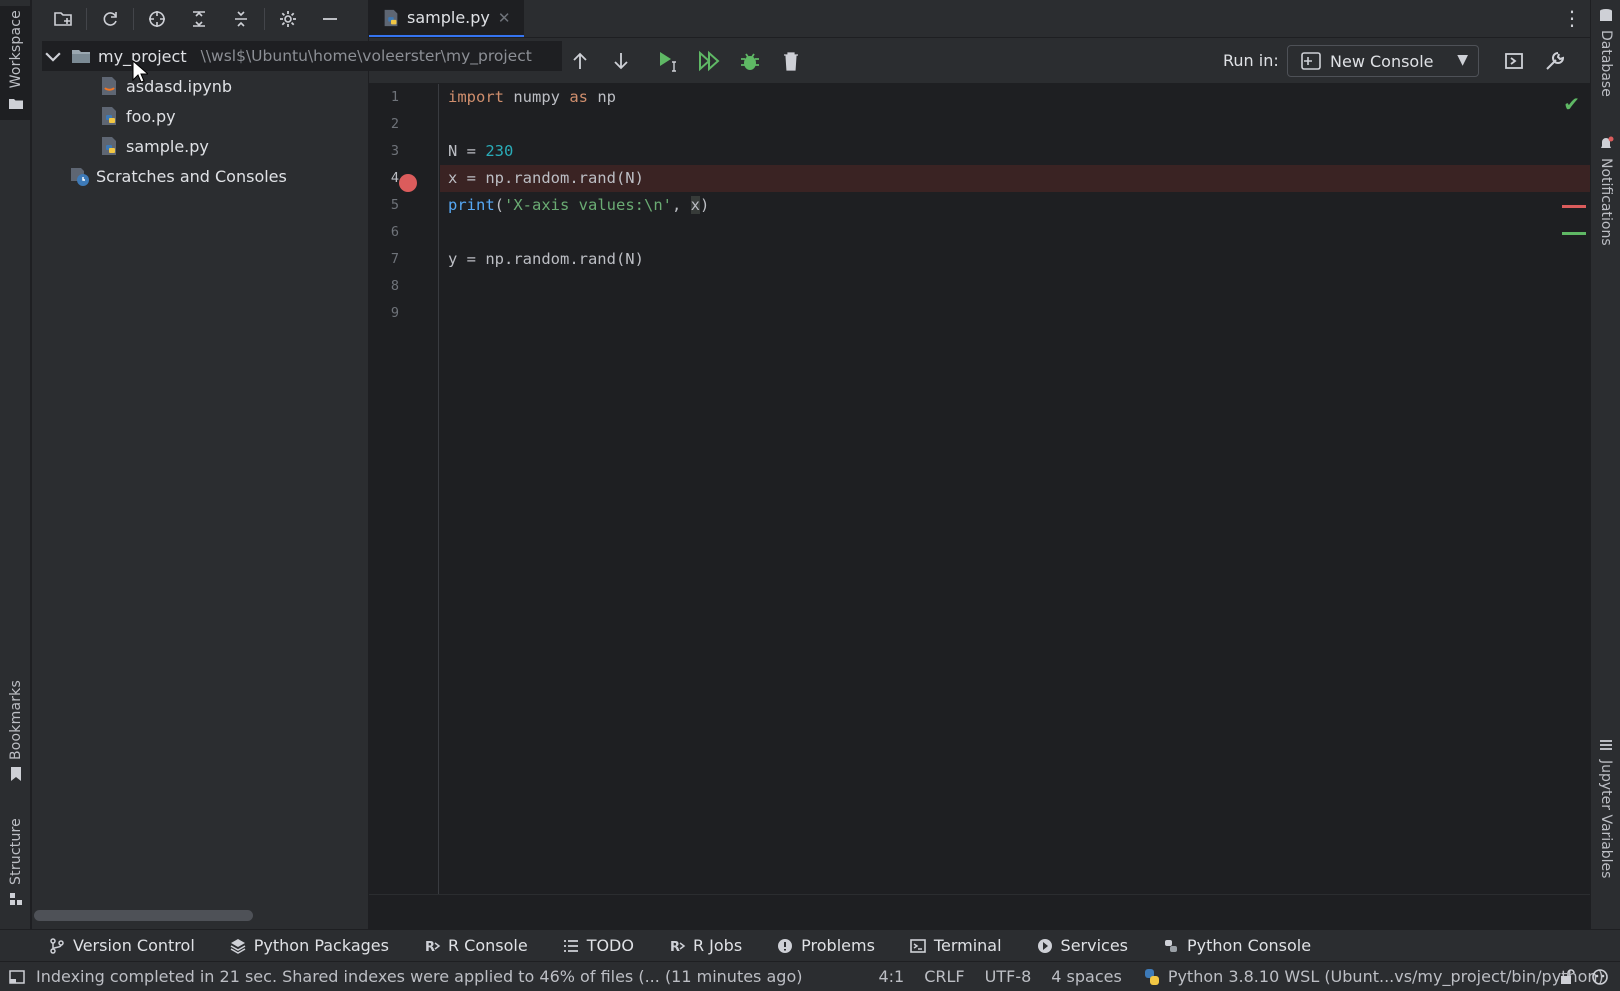 Image resolution: width=1620 pixels, height=991 pixels. Describe the element at coordinates (1015, 97) in the screenshot. I see `code-line: import numpy as np` at that location.